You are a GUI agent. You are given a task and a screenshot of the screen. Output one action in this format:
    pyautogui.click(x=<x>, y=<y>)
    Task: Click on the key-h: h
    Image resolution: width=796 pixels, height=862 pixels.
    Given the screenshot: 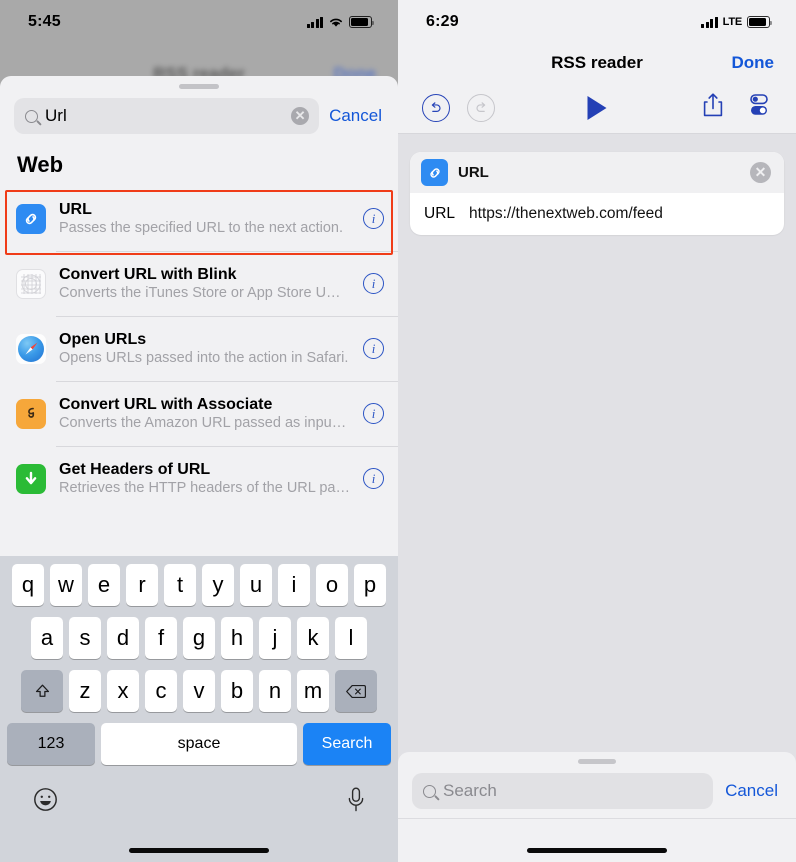 What is the action you would take?
    pyautogui.click(x=237, y=638)
    